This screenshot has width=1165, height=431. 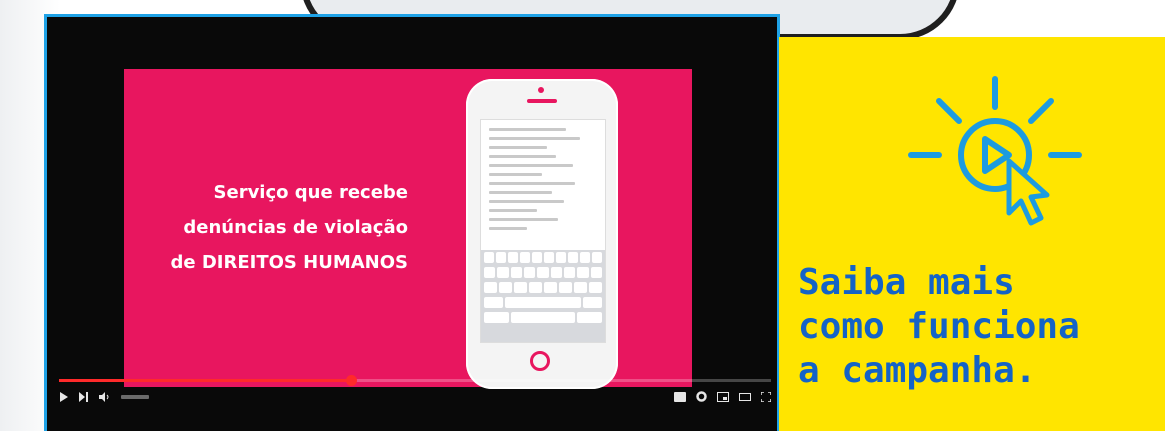 What do you see at coordinates (205, 380) in the screenshot?
I see `progress-fill` at bounding box center [205, 380].